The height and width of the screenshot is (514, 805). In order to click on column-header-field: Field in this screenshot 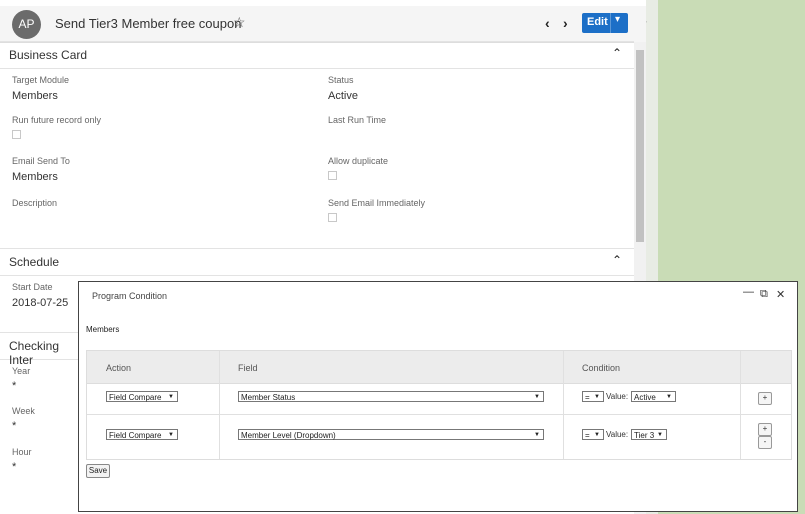, I will do `click(248, 368)`.